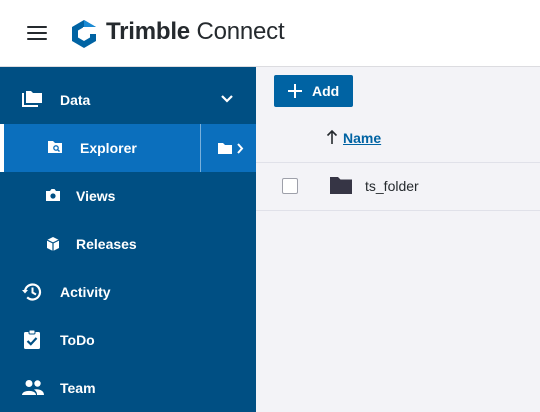 This screenshot has width=540, height=412. I want to click on add-button: Add, so click(313, 91).